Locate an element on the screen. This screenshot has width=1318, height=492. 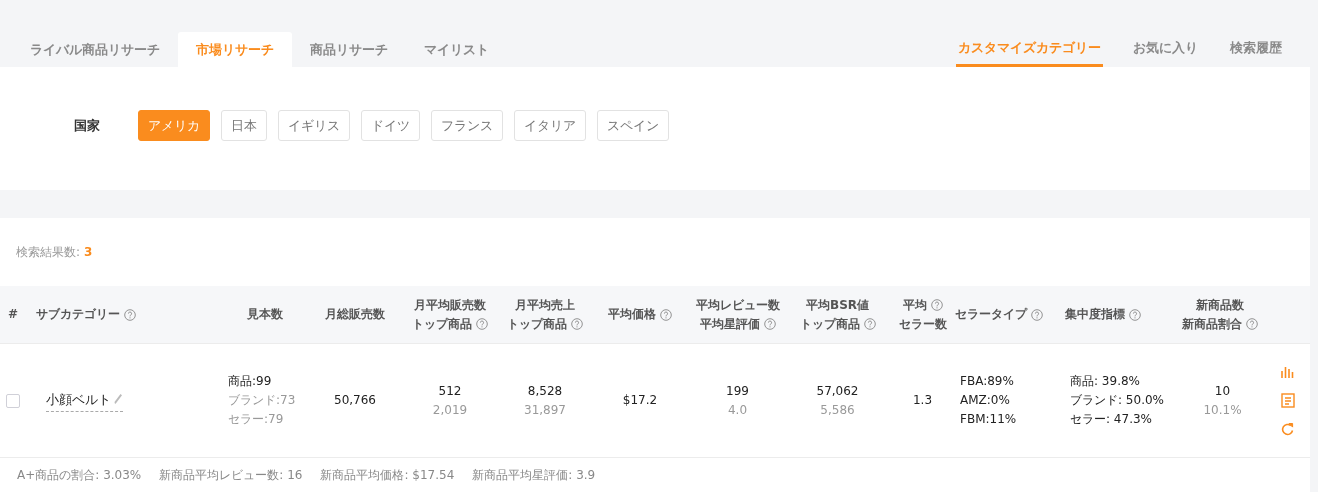
column-heading: 平均価格 is located at coordinates (632, 314).